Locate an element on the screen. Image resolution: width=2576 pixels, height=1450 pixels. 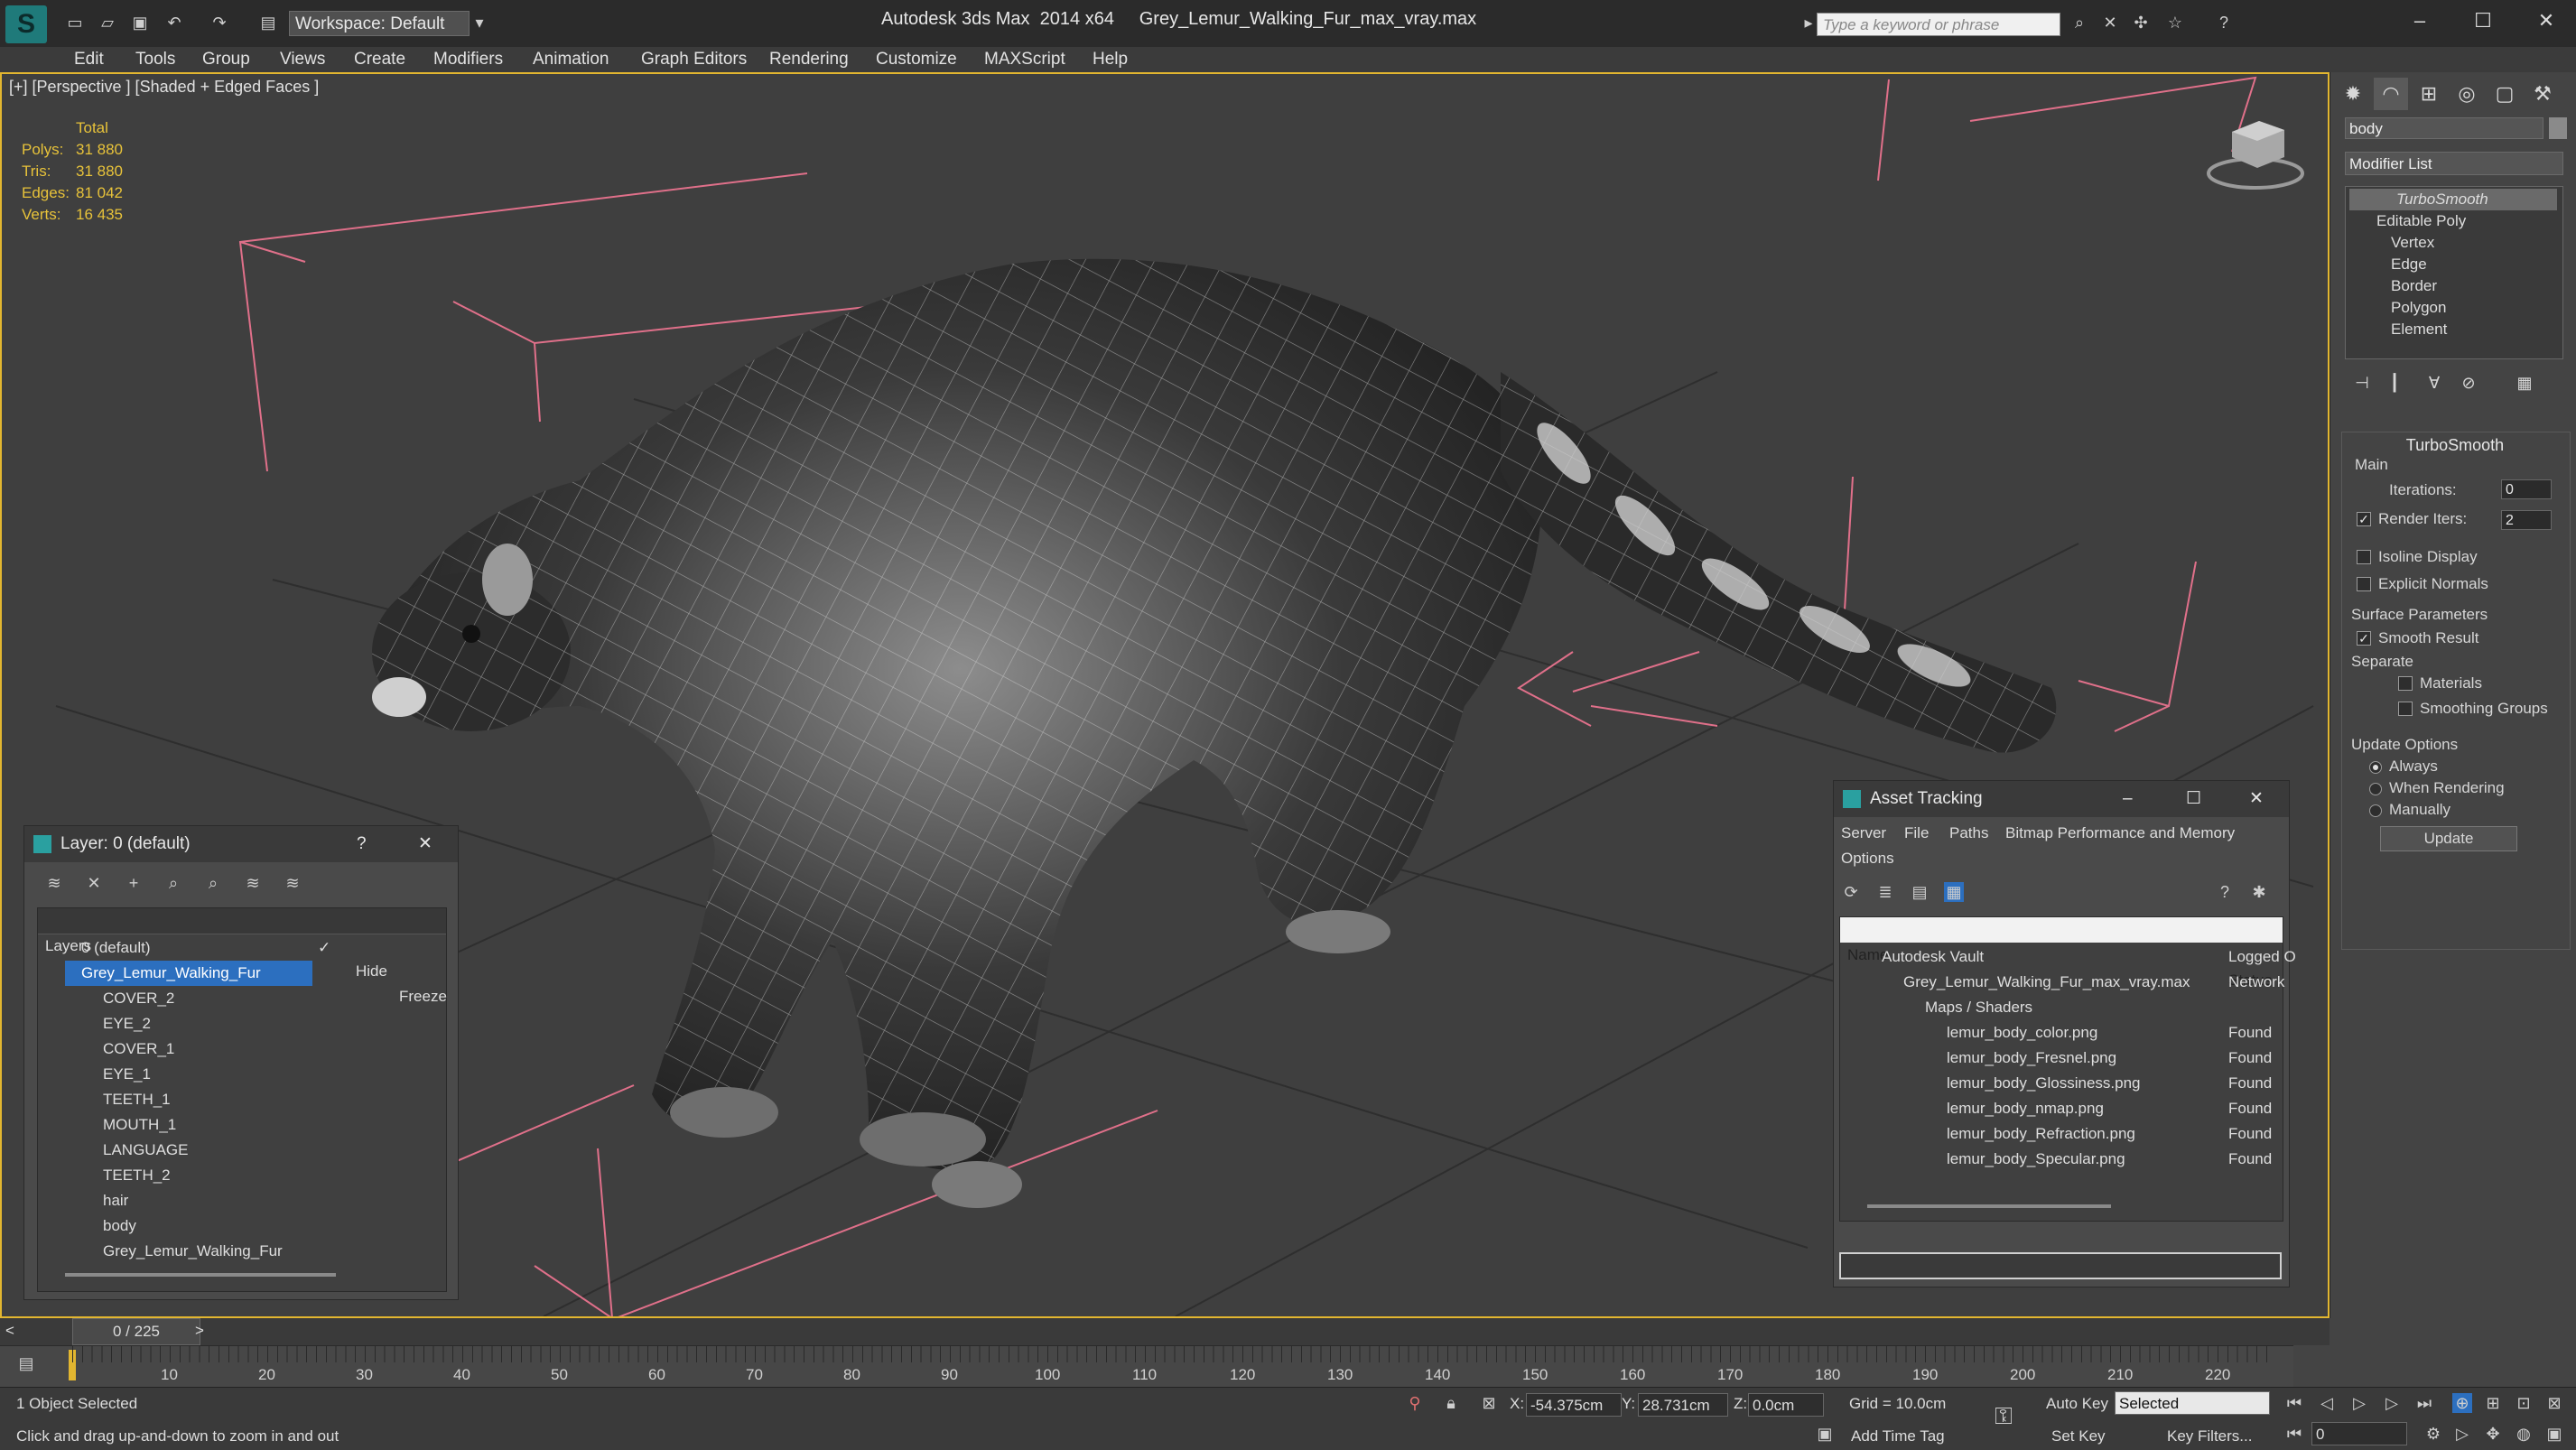
refresh-icon: ⟳ is located at coordinates (1851, 892).